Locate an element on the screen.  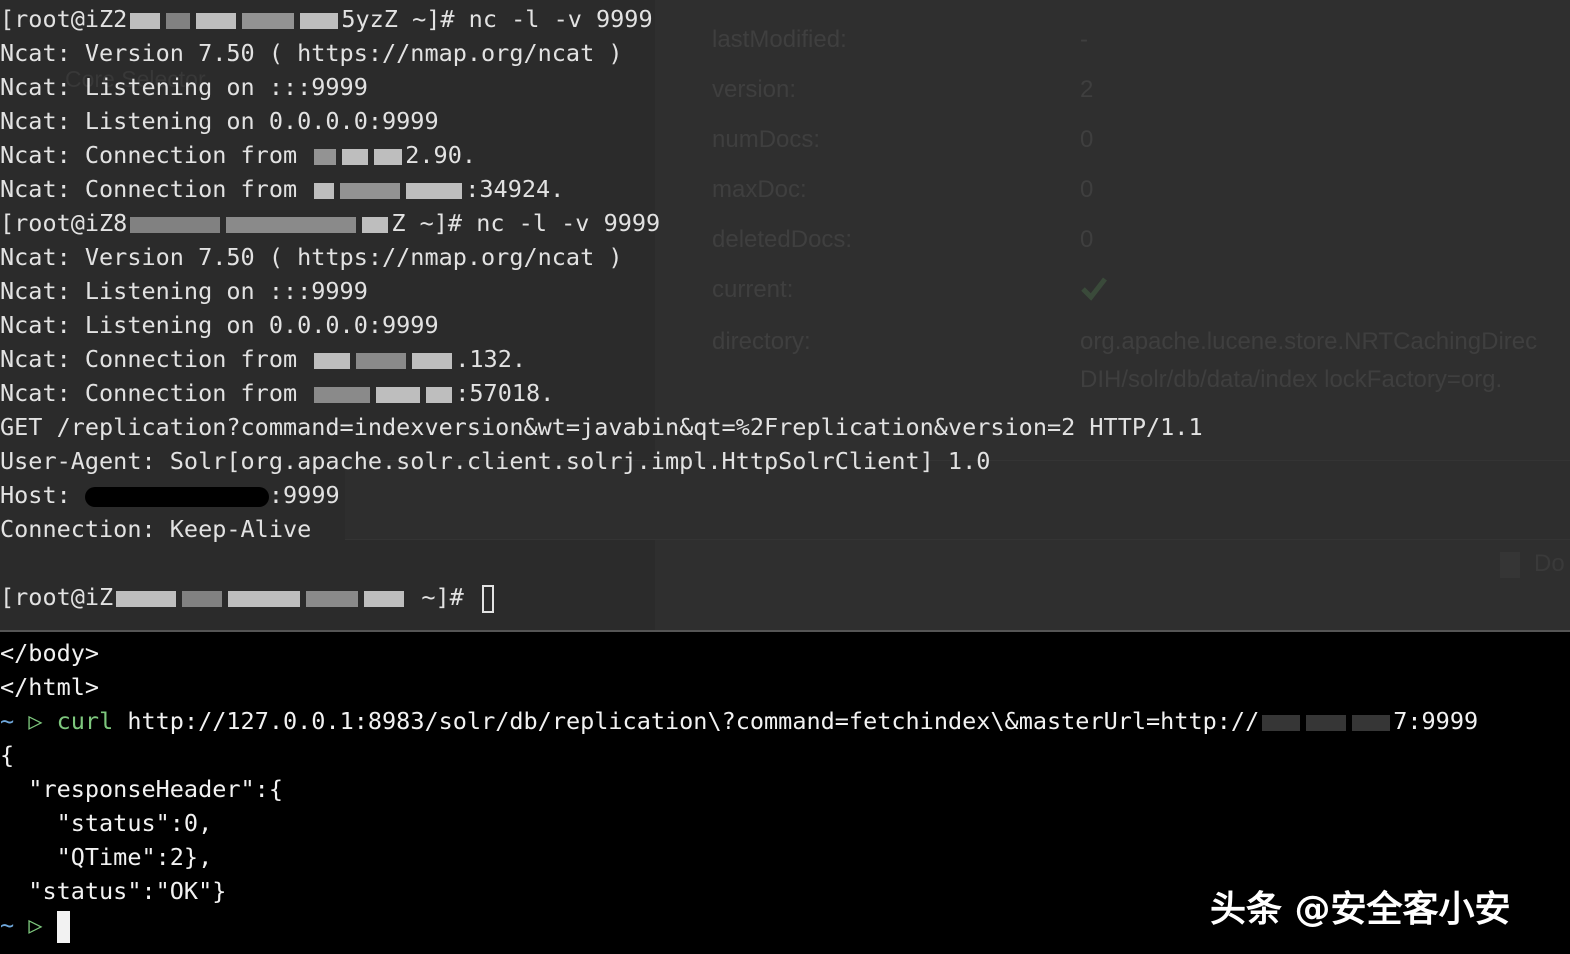
terminal-line: Ncat: Connection from .132. is located at coordinates (263, 359).